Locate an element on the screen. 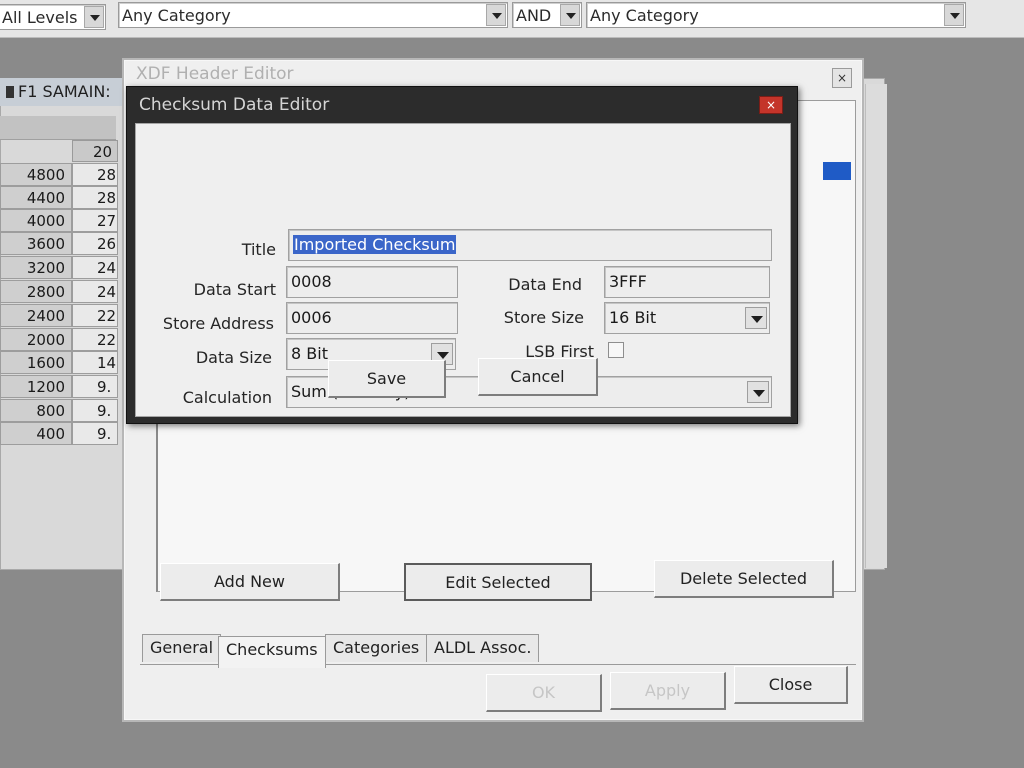  data-size-label: Data Size is located at coordinates (233, 357).